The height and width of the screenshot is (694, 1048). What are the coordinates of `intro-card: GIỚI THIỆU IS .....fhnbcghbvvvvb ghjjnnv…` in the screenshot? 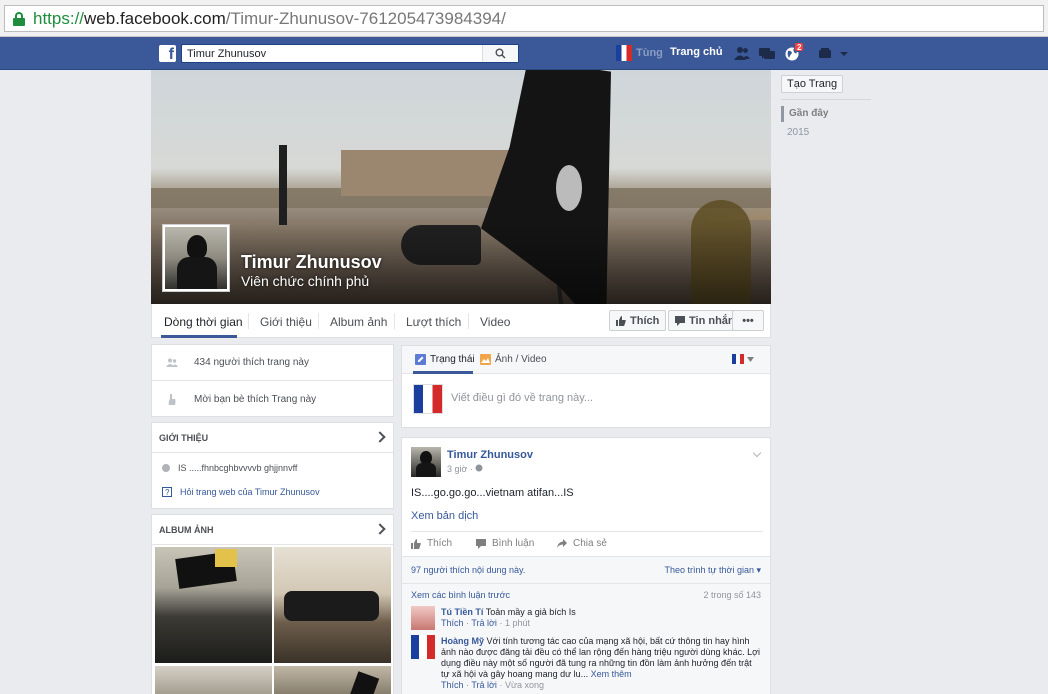 It's located at (272, 465).